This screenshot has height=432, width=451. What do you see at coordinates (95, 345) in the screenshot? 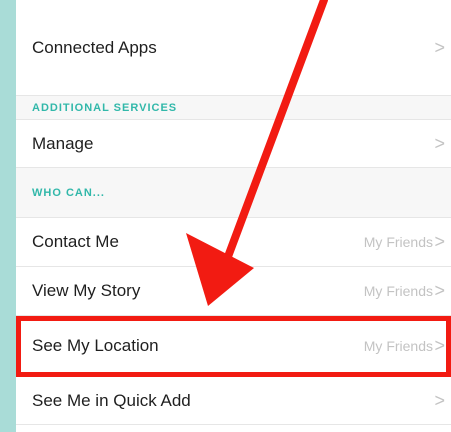
I see `see-my-location-label: See My Location` at bounding box center [95, 345].